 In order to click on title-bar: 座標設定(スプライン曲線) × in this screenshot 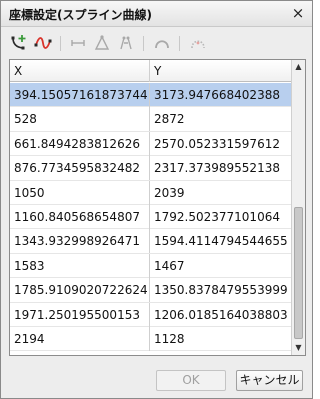, I will do `click(156, 14)`.